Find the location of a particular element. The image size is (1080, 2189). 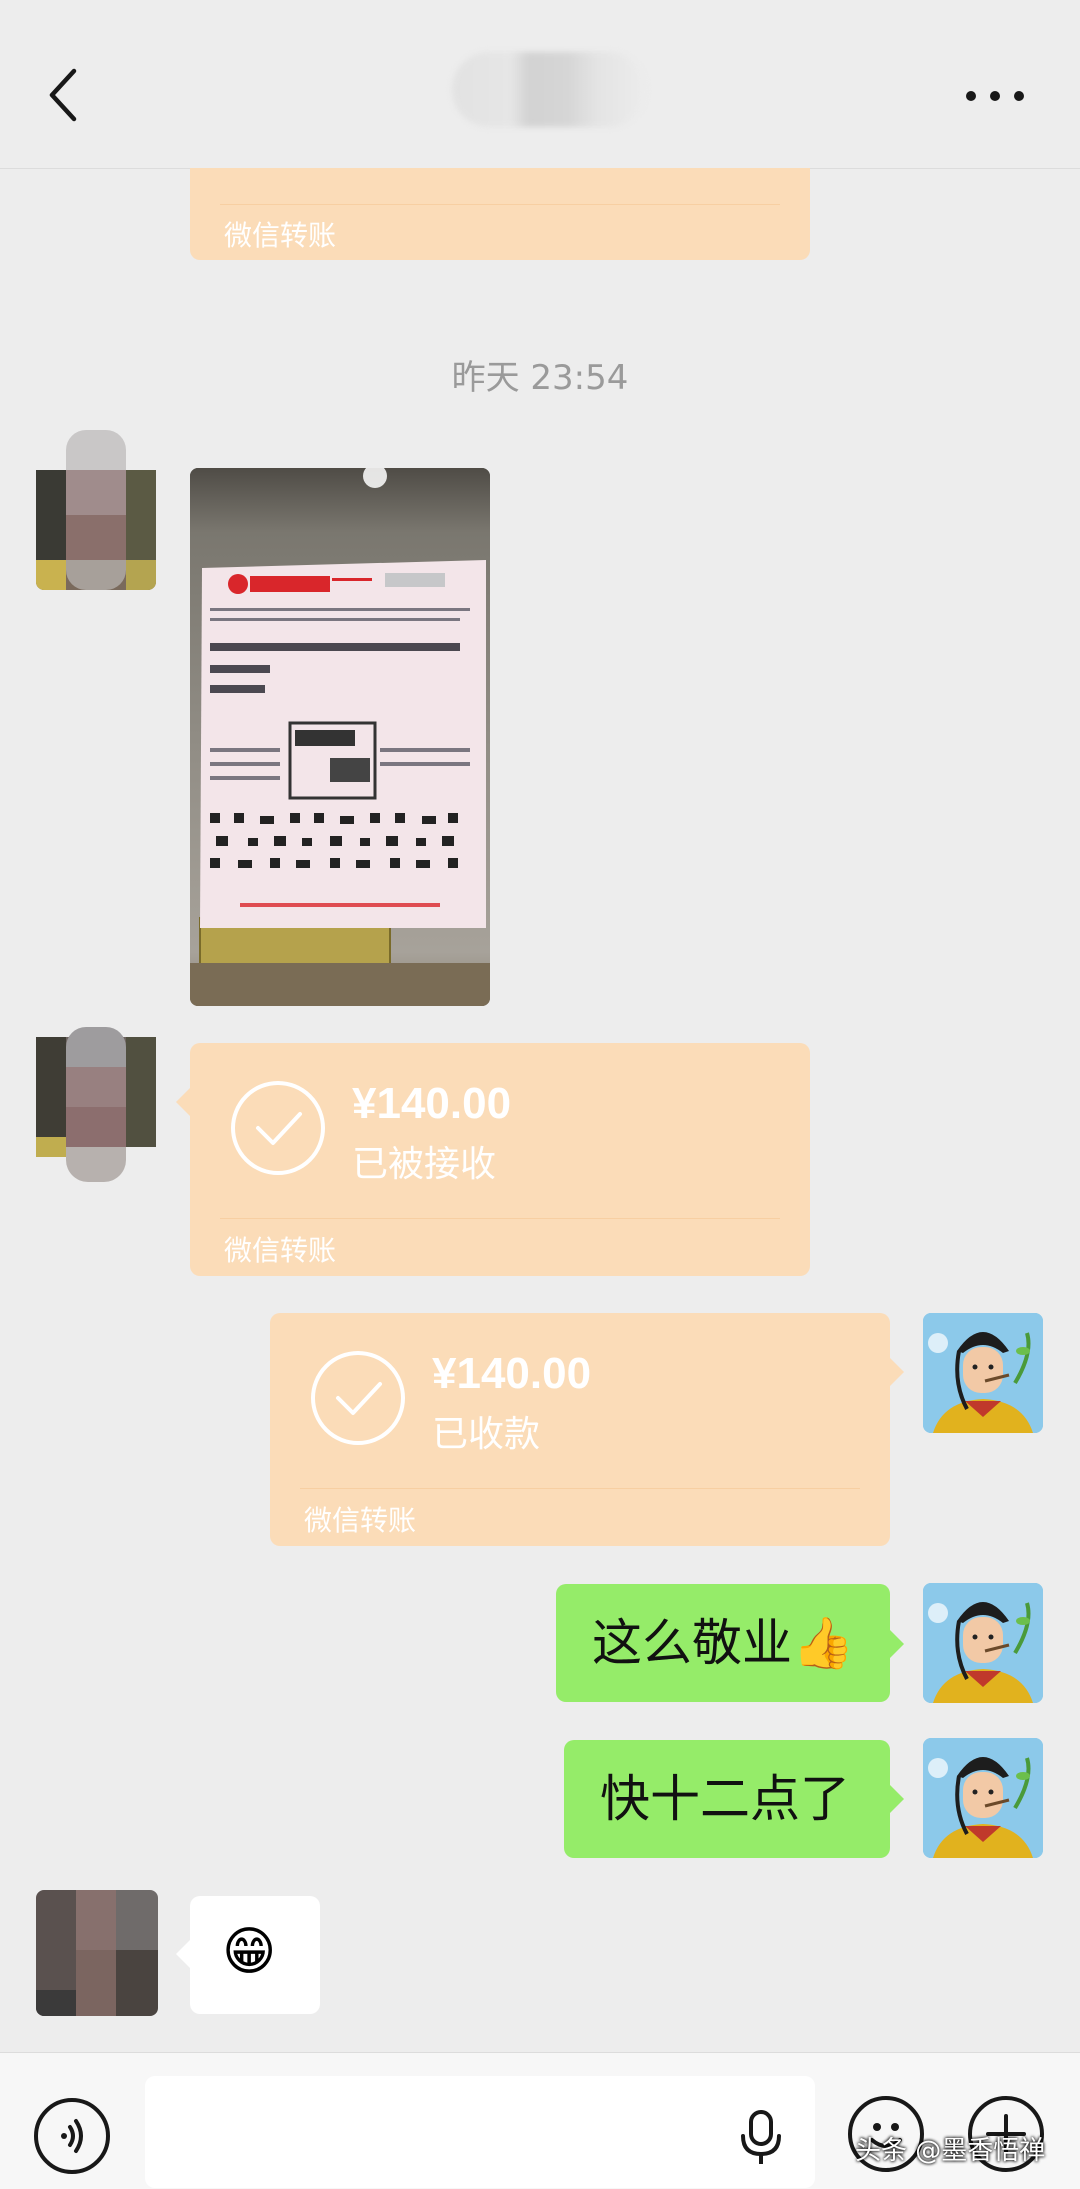

transfer-card-collected: ¥140.00 已收款 微信转账 is located at coordinates (580, 1429).